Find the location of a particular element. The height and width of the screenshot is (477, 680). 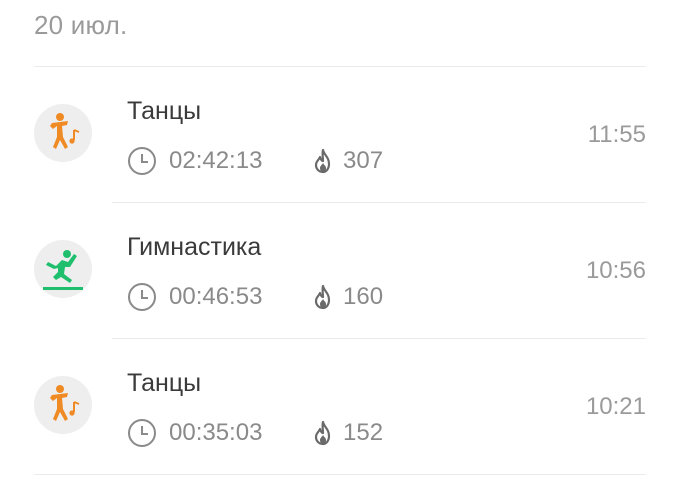

workout-title: Гимнастика is located at coordinates (194, 247).